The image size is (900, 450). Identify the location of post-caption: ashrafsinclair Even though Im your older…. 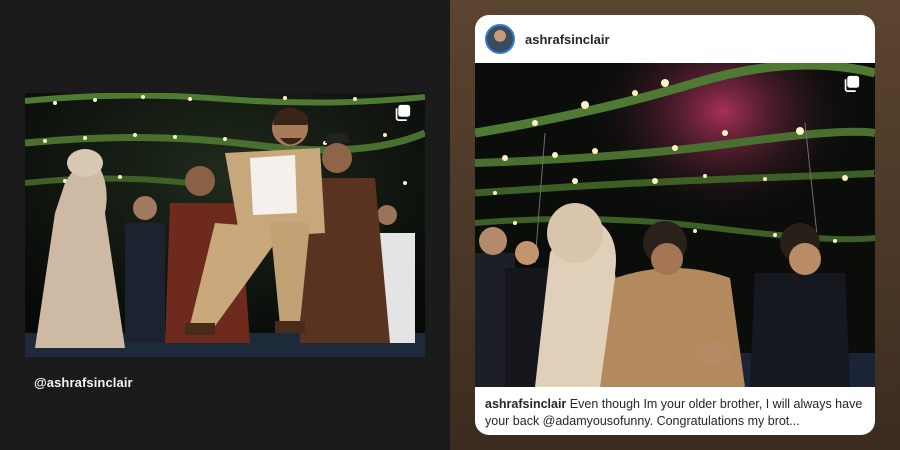
(677, 413).